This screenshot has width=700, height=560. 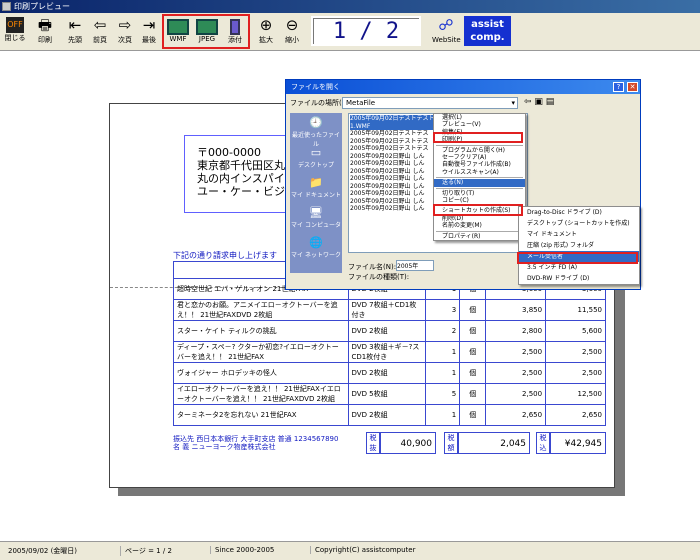 What do you see at coordinates (513, 103) in the screenshot?
I see `chevron-down-icon: ▾` at bounding box center [513, 103].